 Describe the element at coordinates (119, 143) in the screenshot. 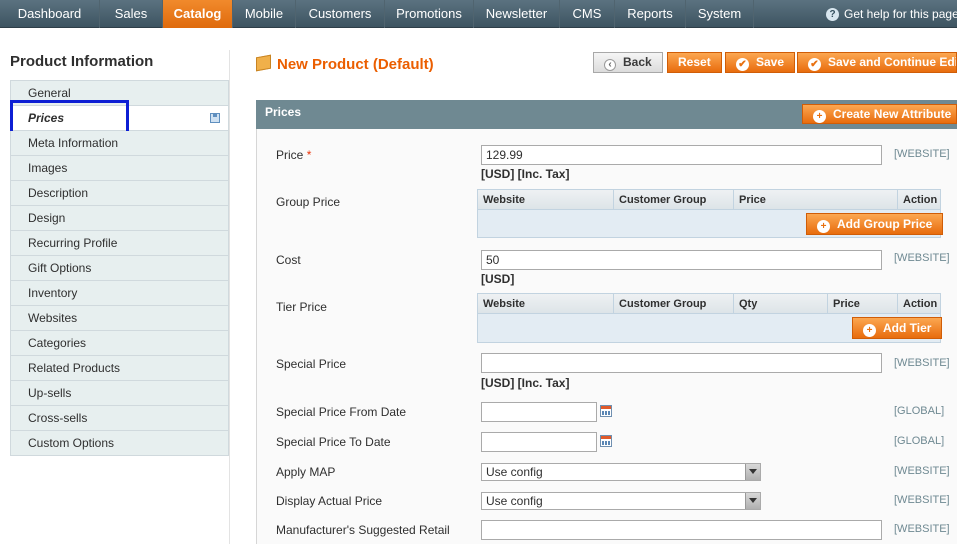

I see `tab-meta-information: Meta Information` at that location.